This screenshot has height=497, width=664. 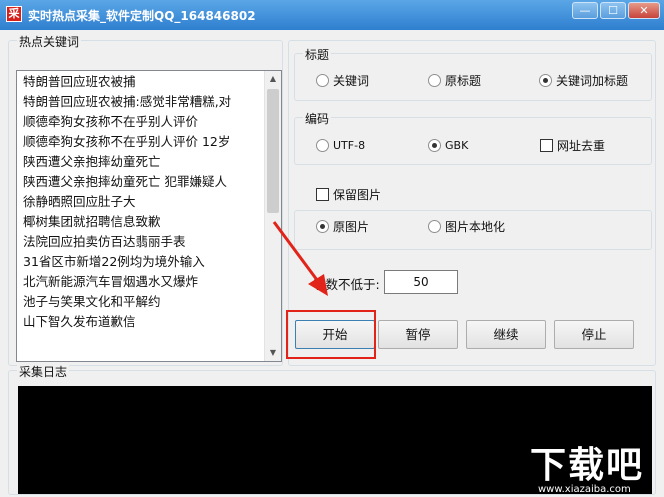 I want to click on list-item: 特朗普回应班农被捕, so click(x=138, y=82).